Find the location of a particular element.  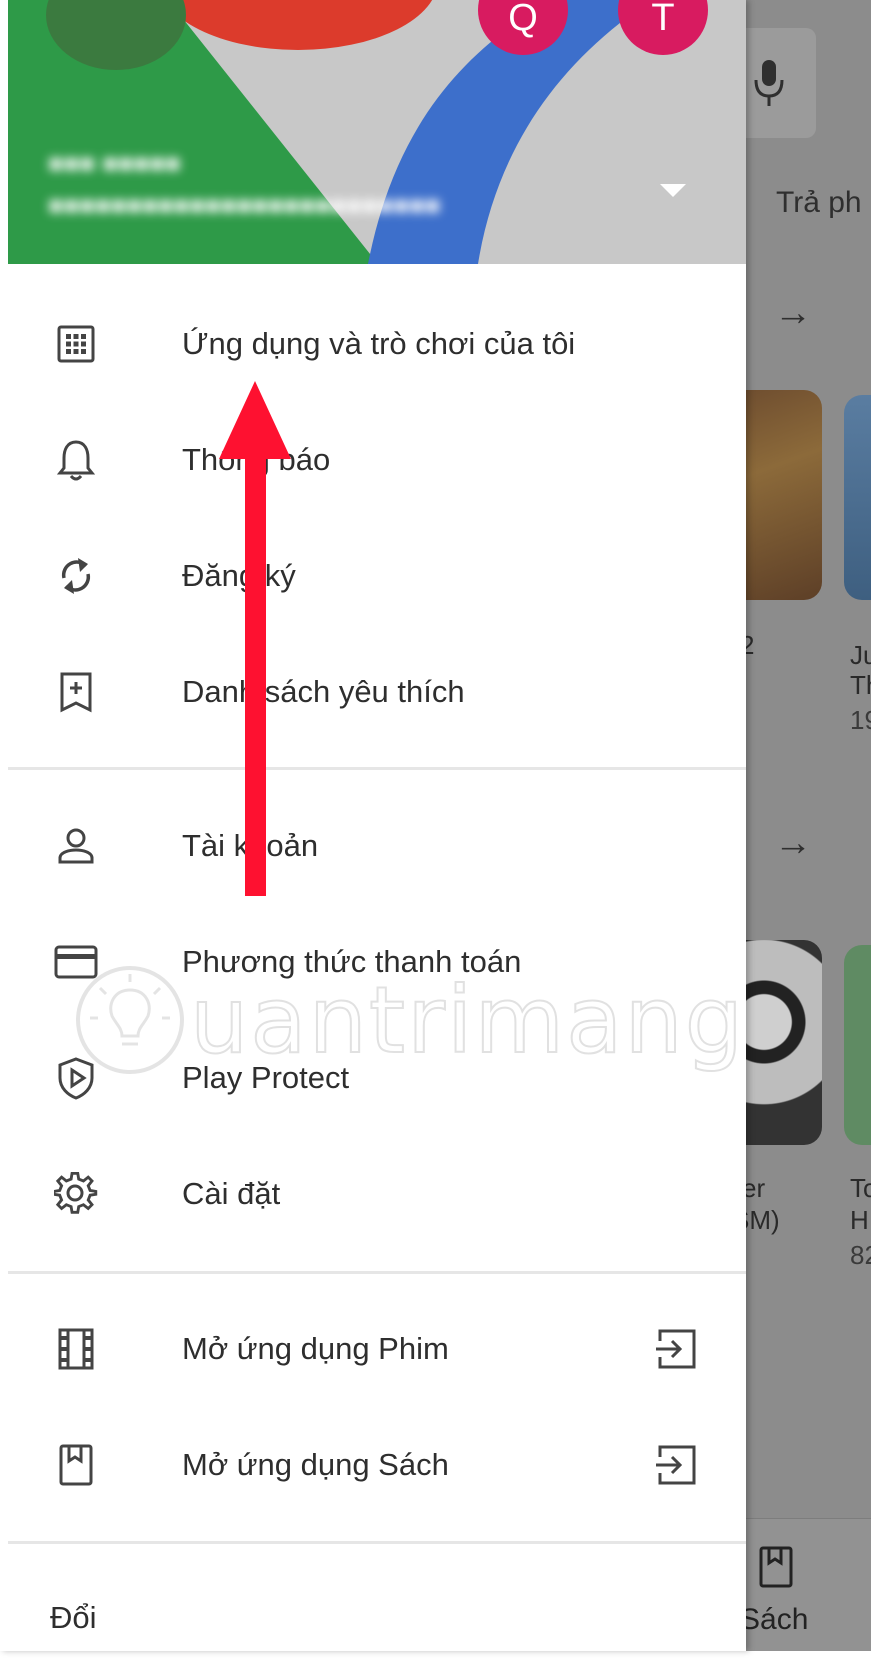

menu-item-label: Cài đặt is located at coordinates (231, 1193).